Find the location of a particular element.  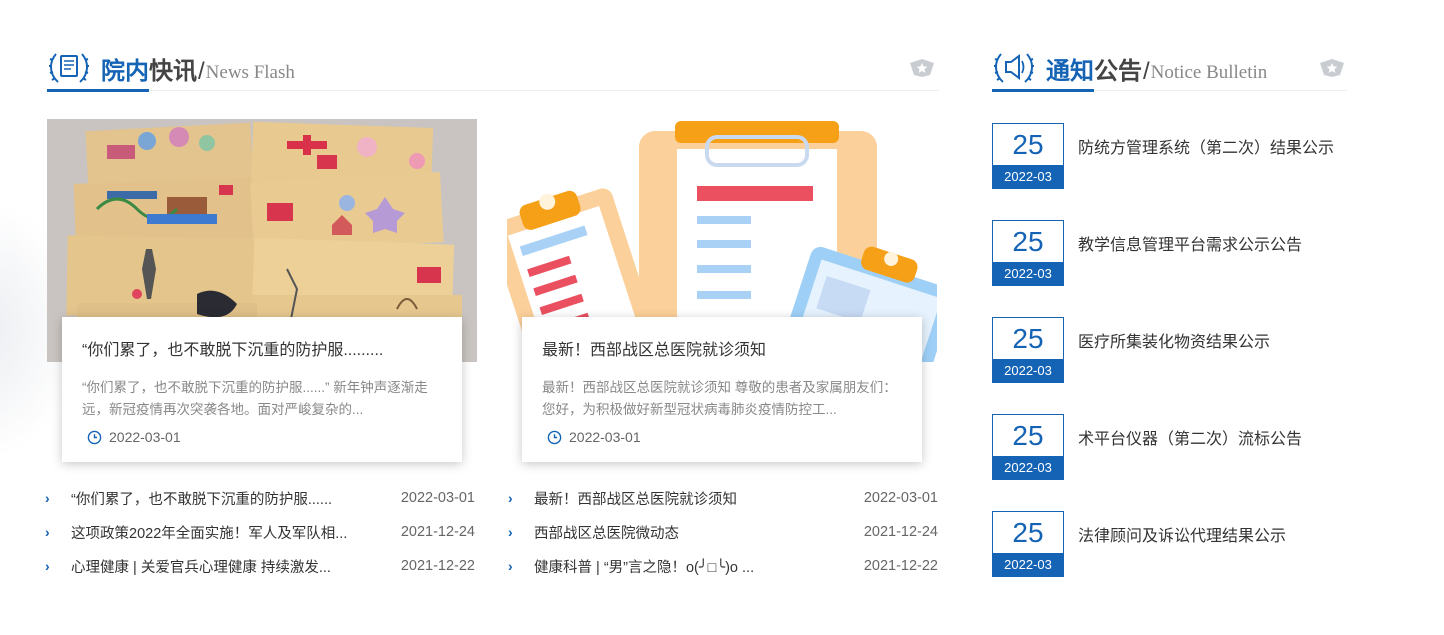

list-item: › “你们累了，也不敢脱下沉重的防护服...... 2022-03-01 is located at coordinates (260, 498).